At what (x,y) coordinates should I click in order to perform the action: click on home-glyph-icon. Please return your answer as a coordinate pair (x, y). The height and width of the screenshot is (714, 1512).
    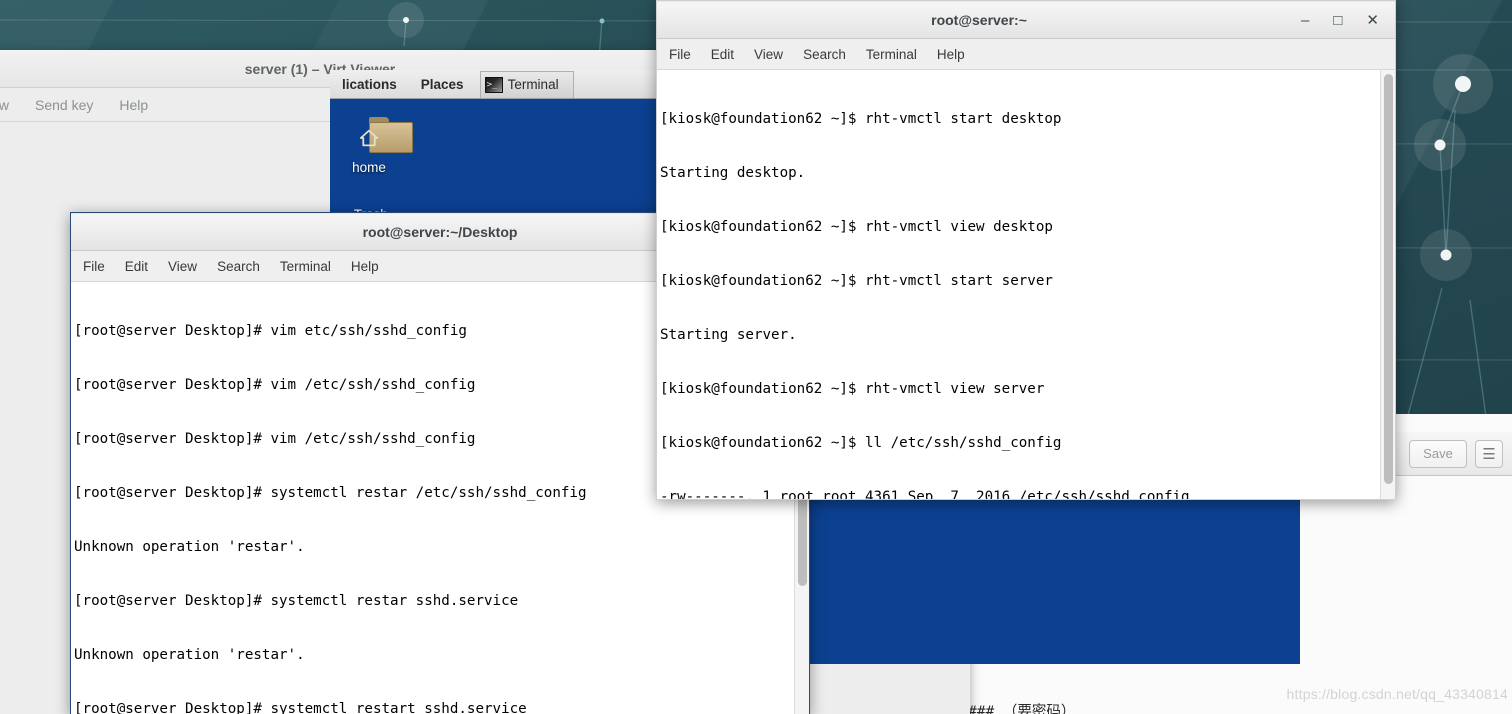
    Looking at the image, I should click on (369, 138).